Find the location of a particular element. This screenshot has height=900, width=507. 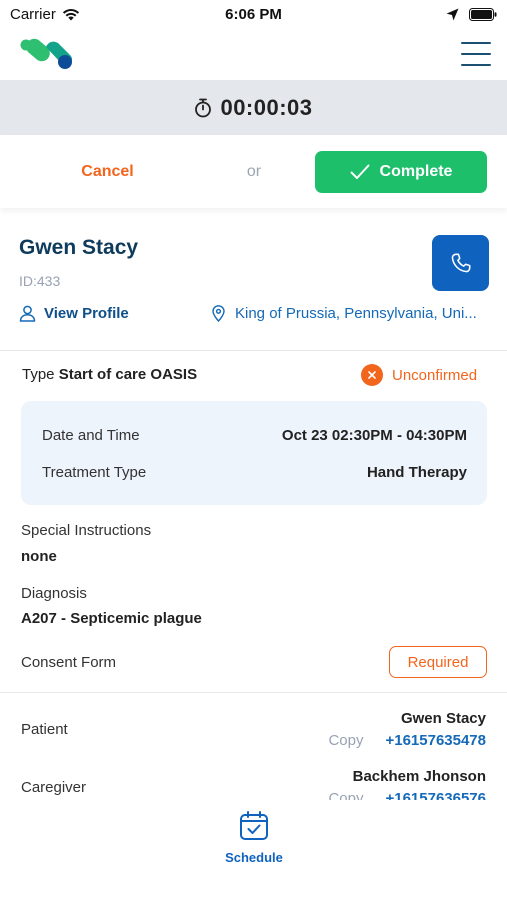

phone-icon is located at coordinates (460, 263).